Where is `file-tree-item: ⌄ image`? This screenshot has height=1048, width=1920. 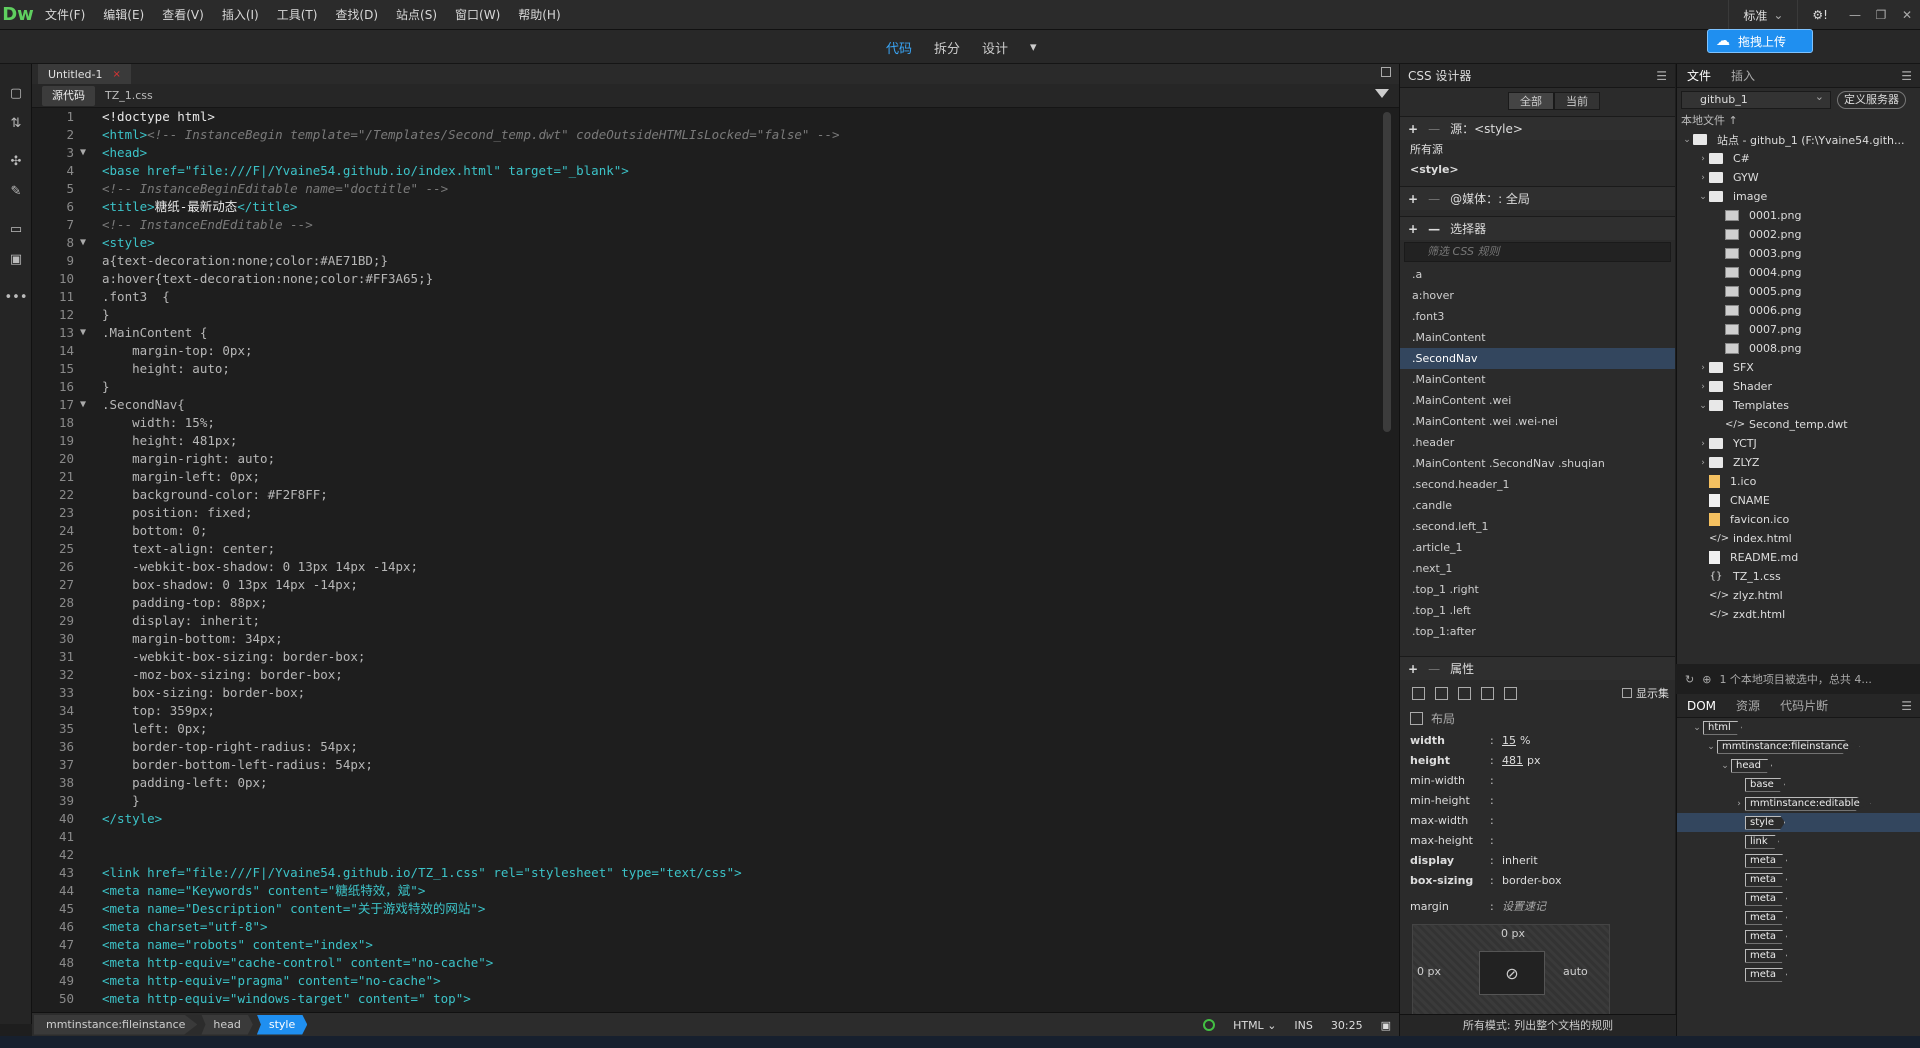 file-tree-item: ⌄ image is located at coordinates (1798, 196).